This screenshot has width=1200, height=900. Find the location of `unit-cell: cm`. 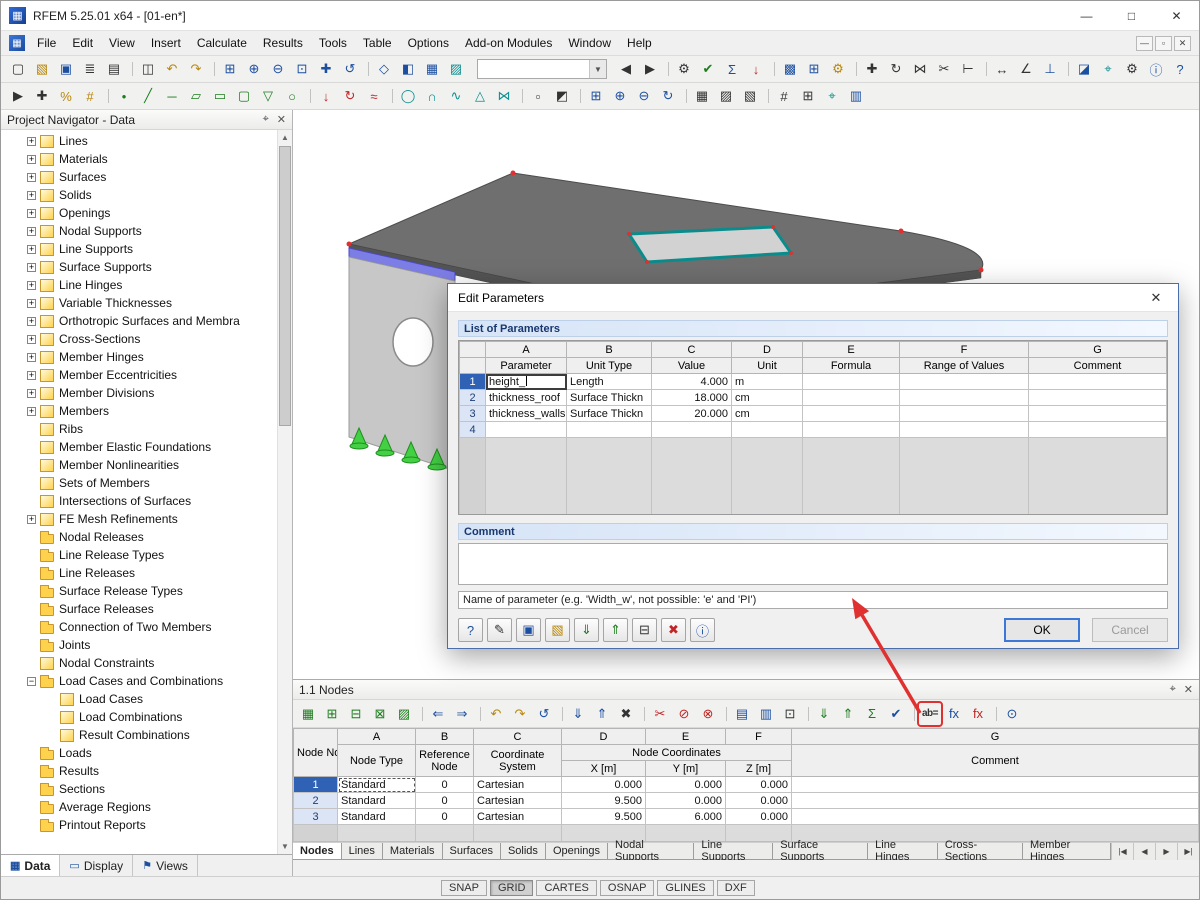

unit-cell: cm is located at coordinates (767, 413).